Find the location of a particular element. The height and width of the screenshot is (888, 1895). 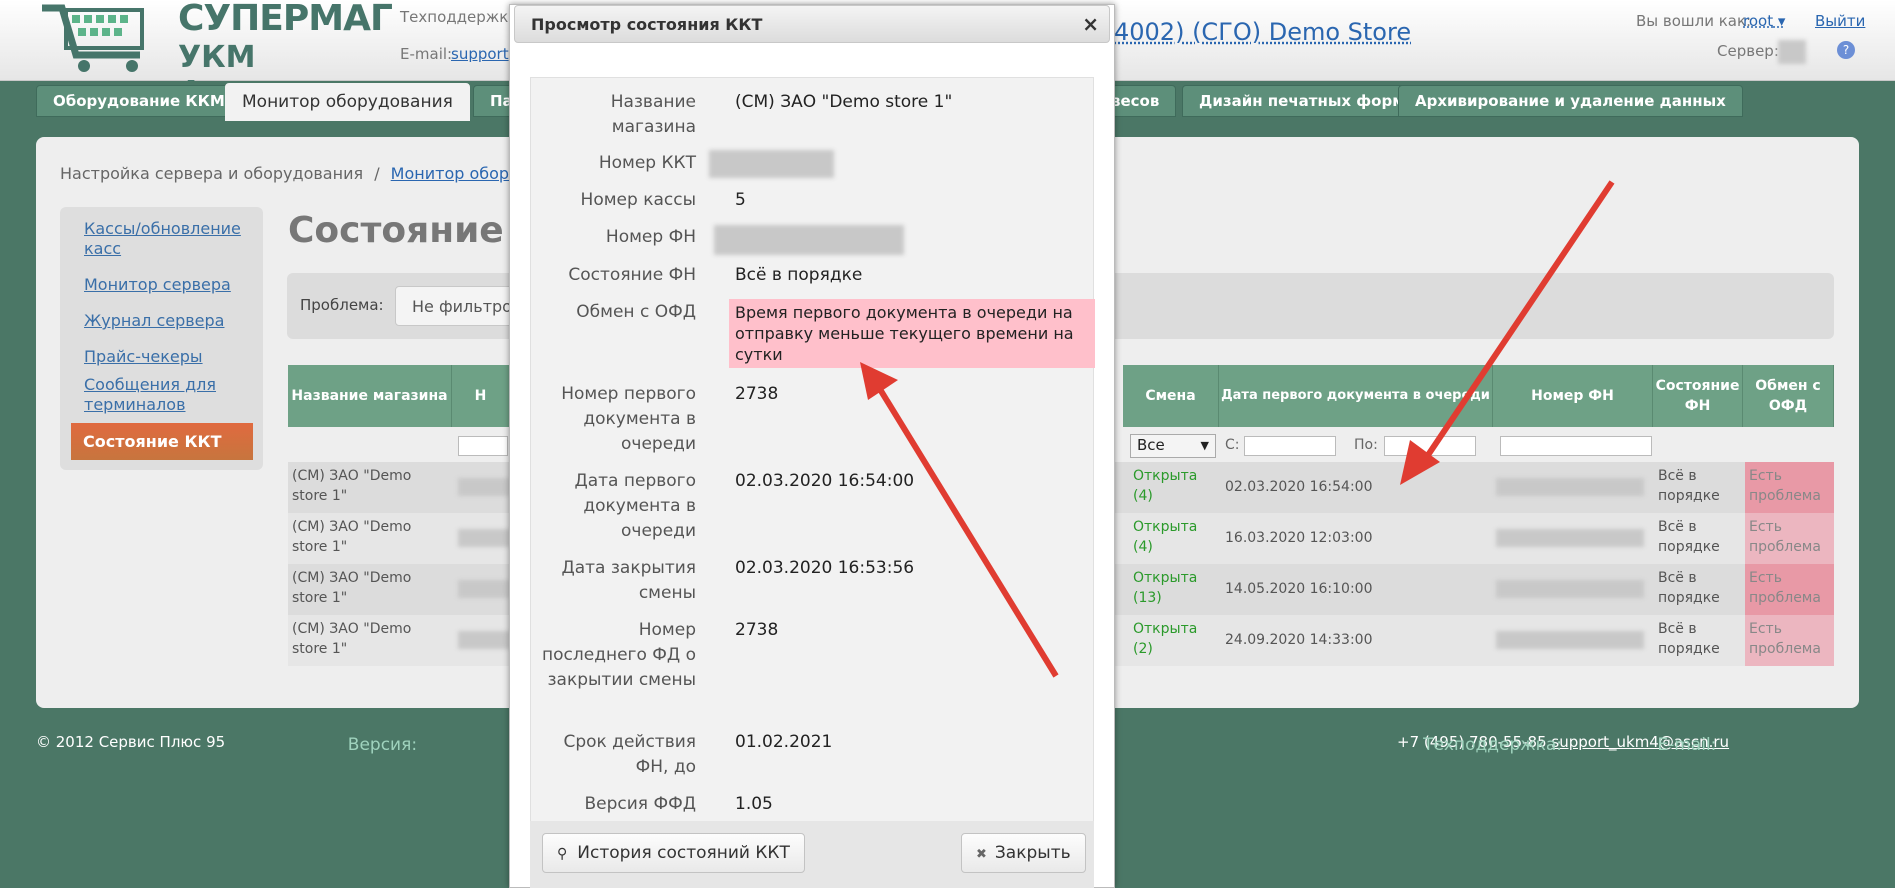

close-button: ✖ Закрыть is located at coordinates (1023, 853).